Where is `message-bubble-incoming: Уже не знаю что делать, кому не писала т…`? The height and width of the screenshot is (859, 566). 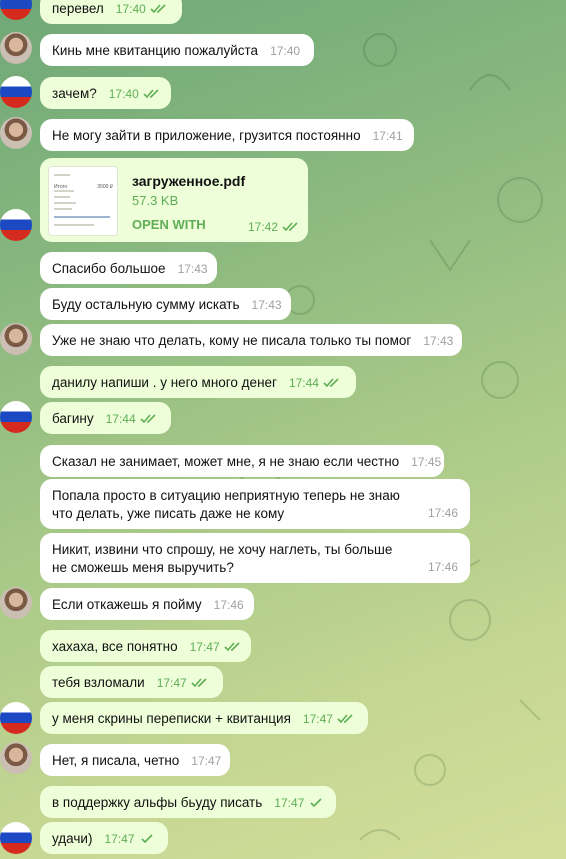
message-bubble-incoming: Уже не знаю что делать, кому не писала т… is located at coordinates (251, 340).